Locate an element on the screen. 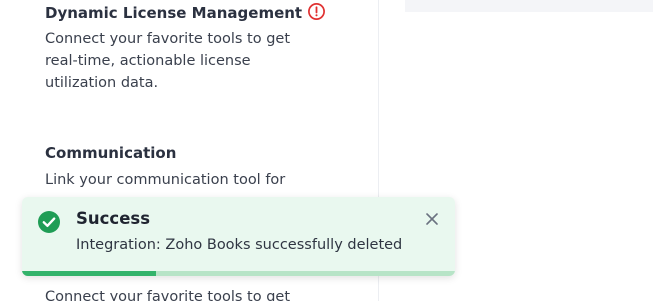 The width and height of the screenshot is (653, 301). warning-circle-icon is located at coordinates (316, 11).